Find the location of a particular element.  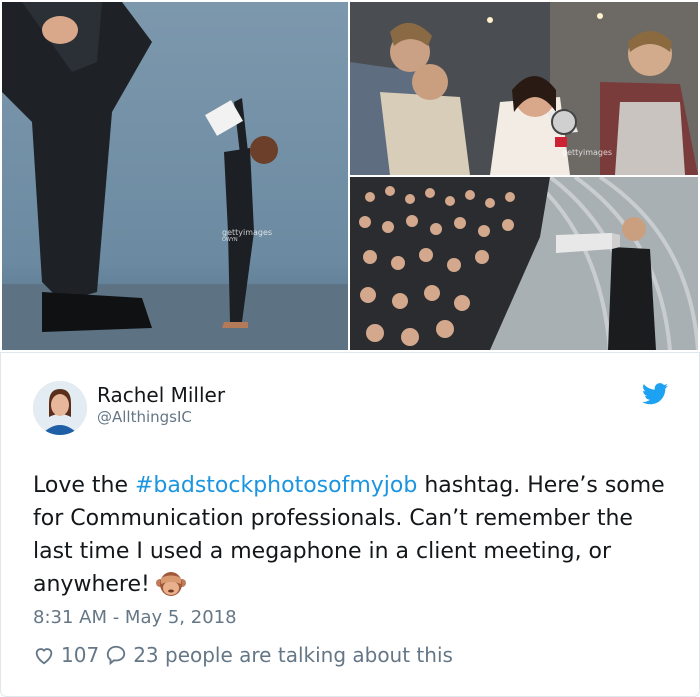

getty-watermark: gettyimages OWYN is located at coordinates (247, 235).